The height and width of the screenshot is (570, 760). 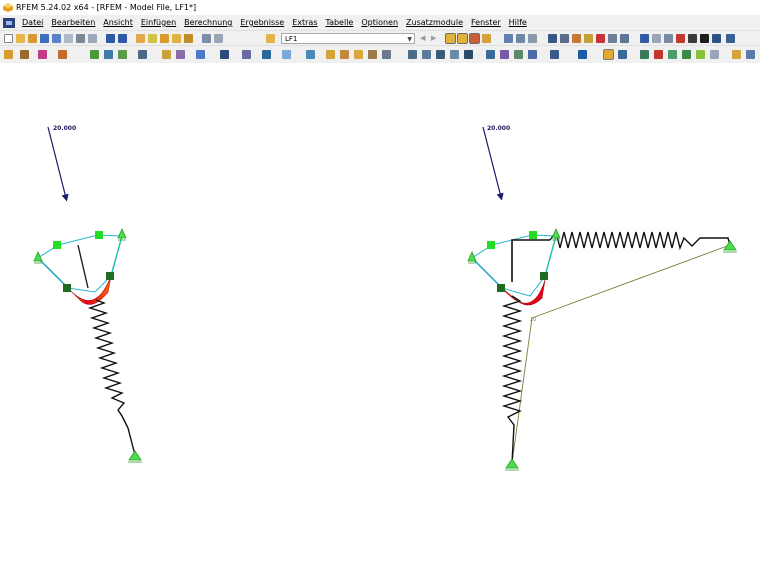 What do you see at coordinates (44, 38) in the screenshot?
I see `save-icon` at bounding box center [44, 38].